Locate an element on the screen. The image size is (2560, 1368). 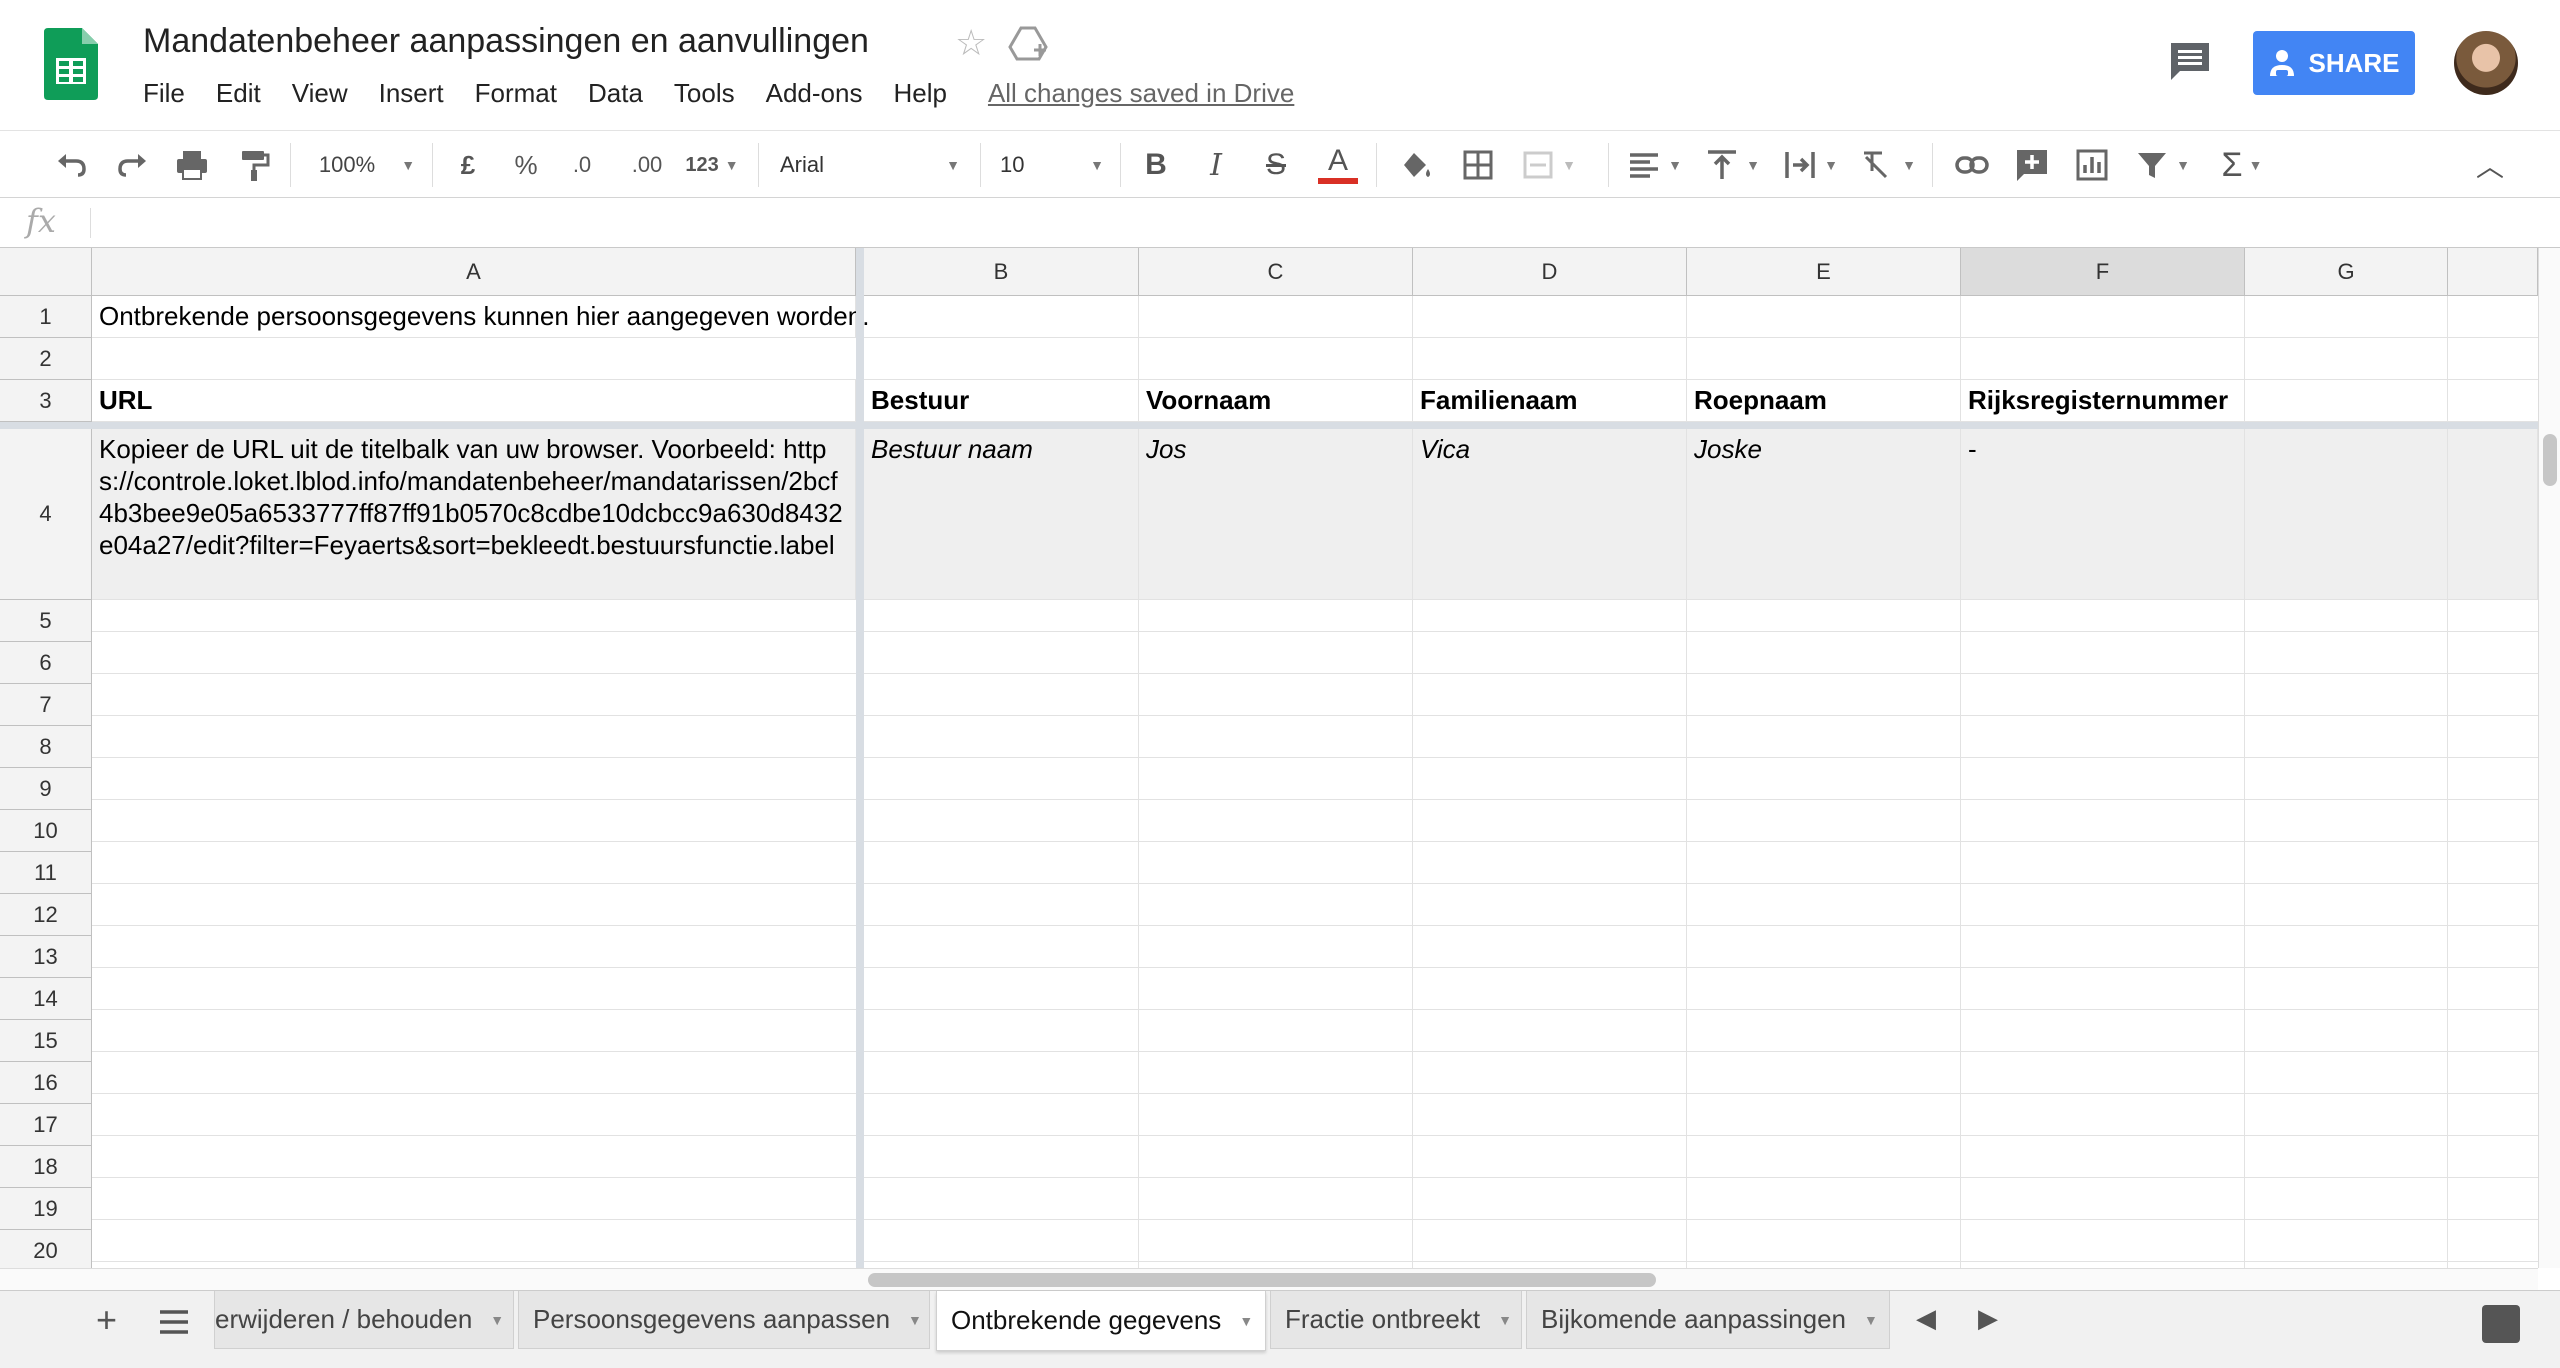
cell-f3: Rijksregisternummer is located at coordinates (2103, 401).